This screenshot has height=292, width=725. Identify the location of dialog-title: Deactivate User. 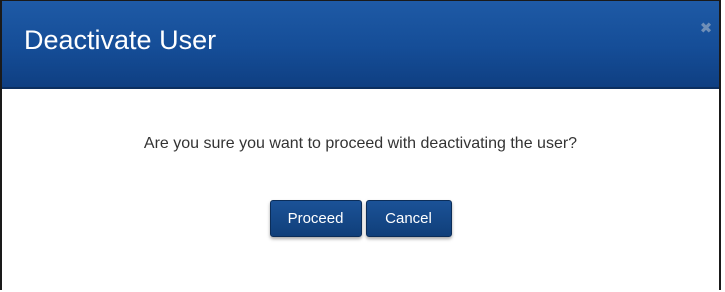
(120, 40).